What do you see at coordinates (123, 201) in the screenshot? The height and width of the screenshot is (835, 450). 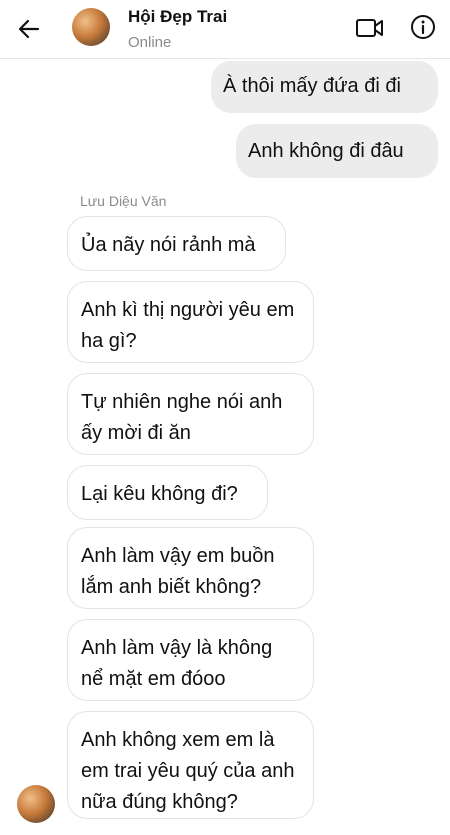 I see `sender-name: Lưu Diệu Văn` at bounding box center [123, 201].